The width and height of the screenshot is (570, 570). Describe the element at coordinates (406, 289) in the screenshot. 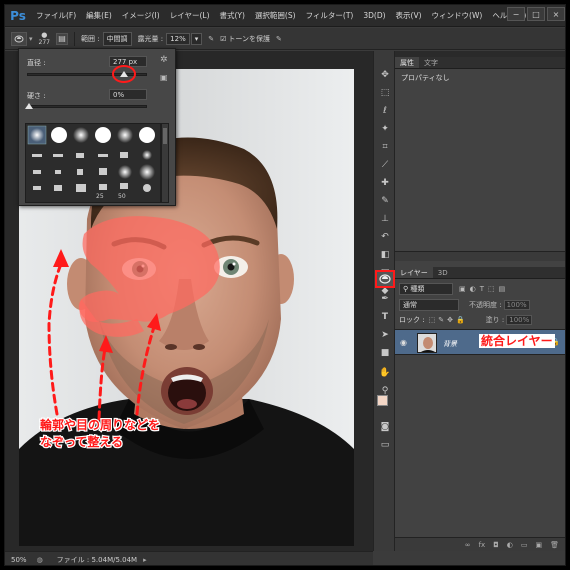

I see `search-icon: ⚲` at that location.